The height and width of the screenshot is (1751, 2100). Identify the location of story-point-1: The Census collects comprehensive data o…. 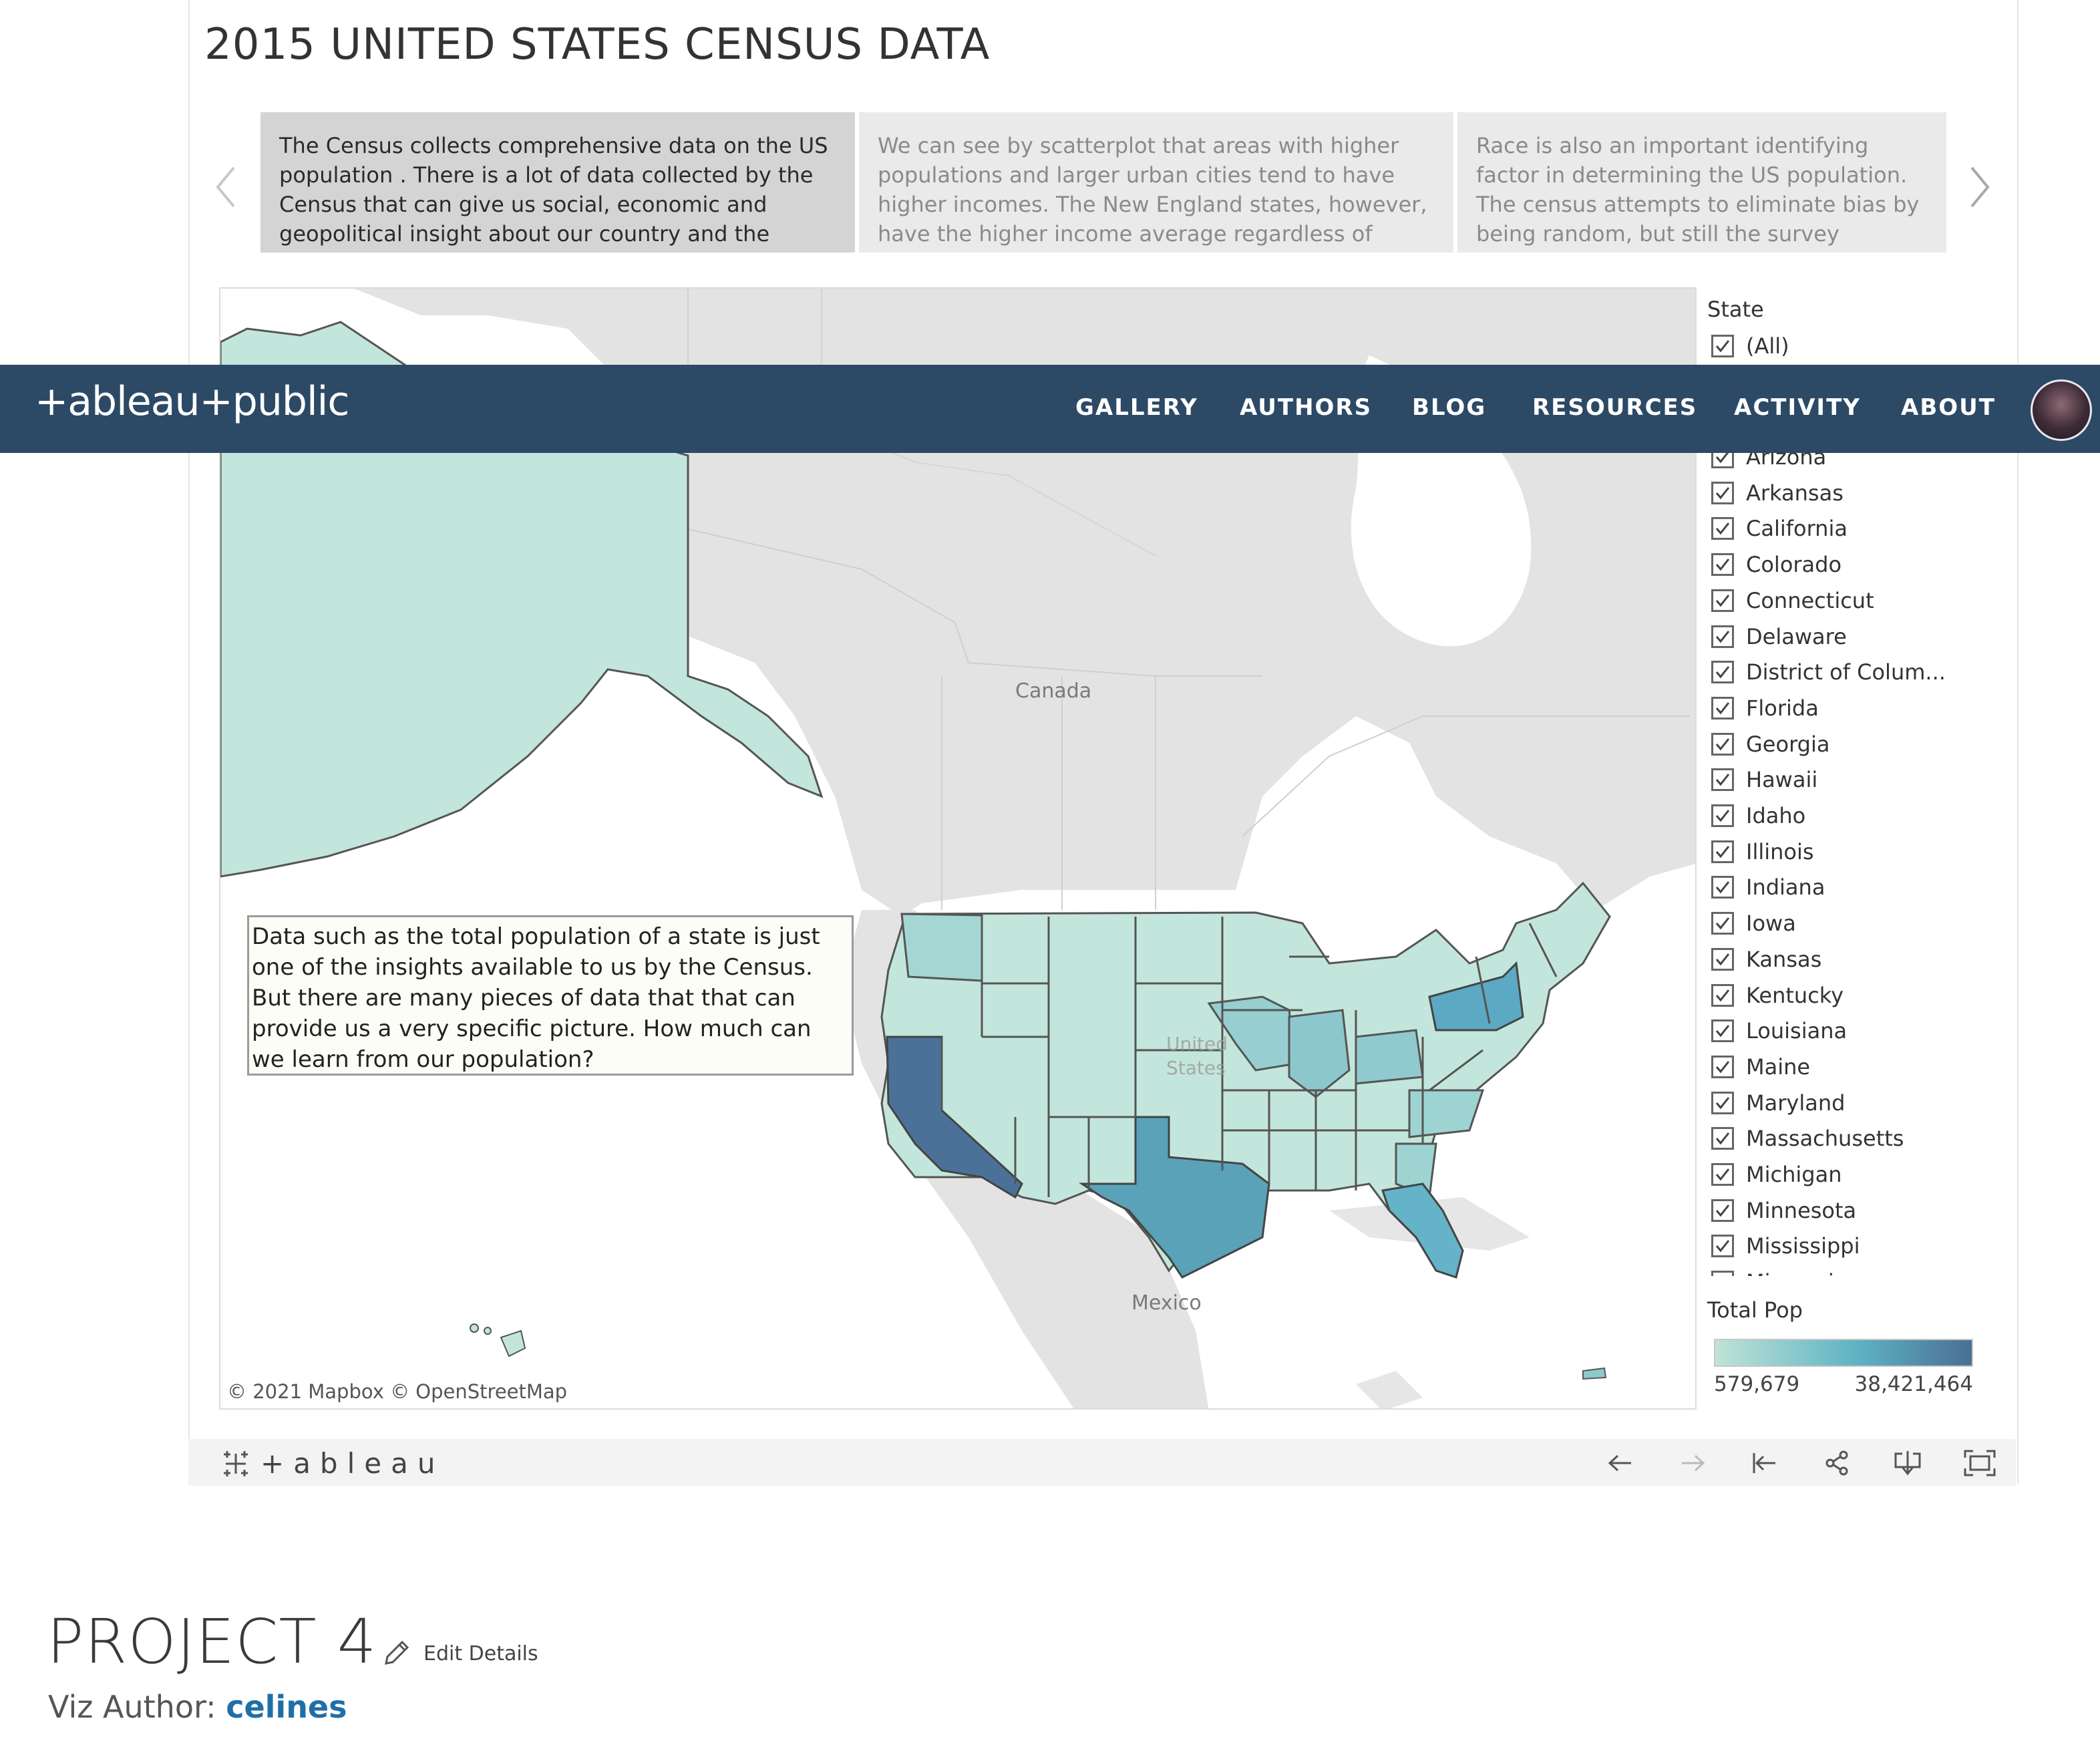
(557, 182).